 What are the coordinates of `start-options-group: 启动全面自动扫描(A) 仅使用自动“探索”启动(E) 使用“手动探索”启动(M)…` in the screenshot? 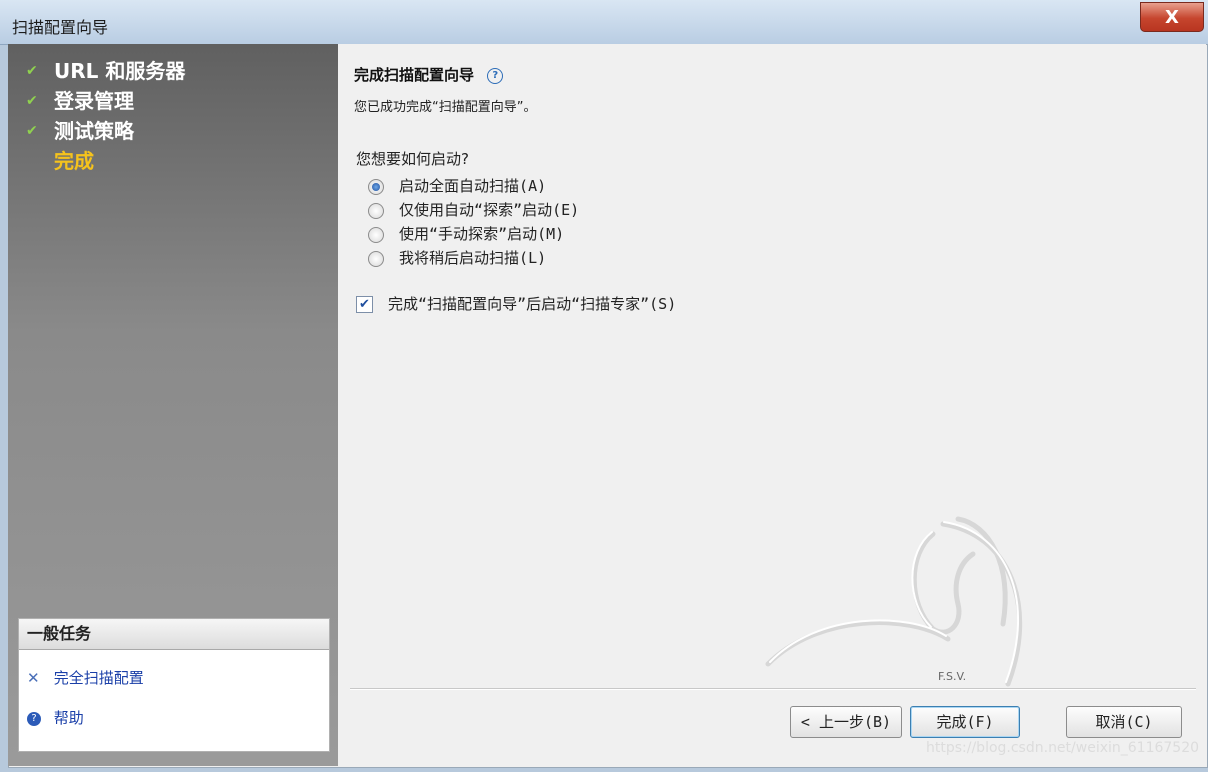 It's located at (473, 222).